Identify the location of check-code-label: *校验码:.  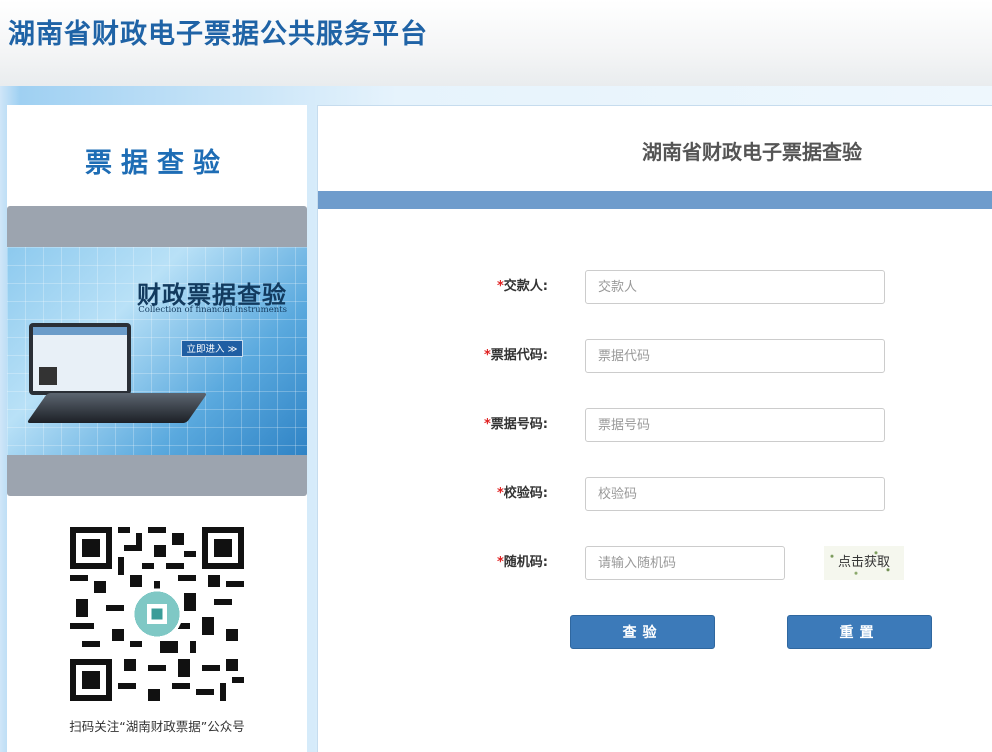
(498, 494).